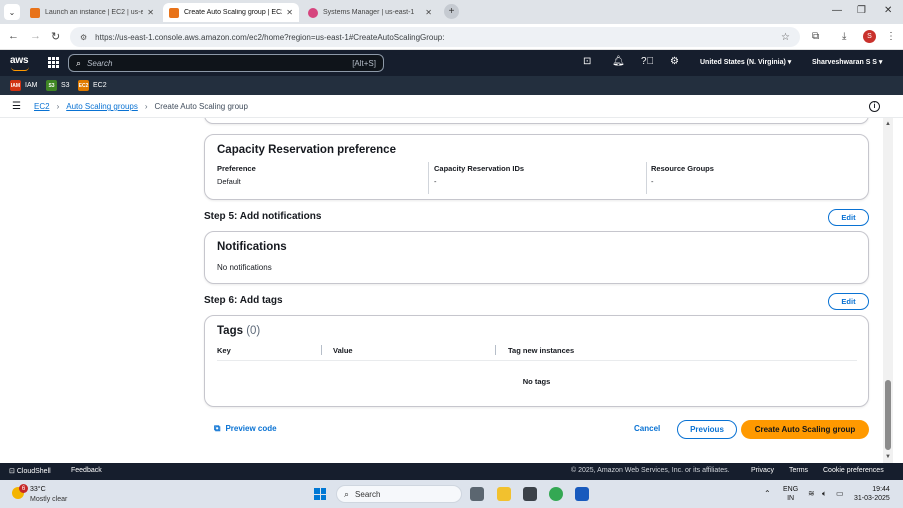 The height and width of the screenshot is (508, 903). What do you see at coordinates (762, 470) in the screenshot?
I see `privacy-link: Privacy` at bounding box center [762, 470].